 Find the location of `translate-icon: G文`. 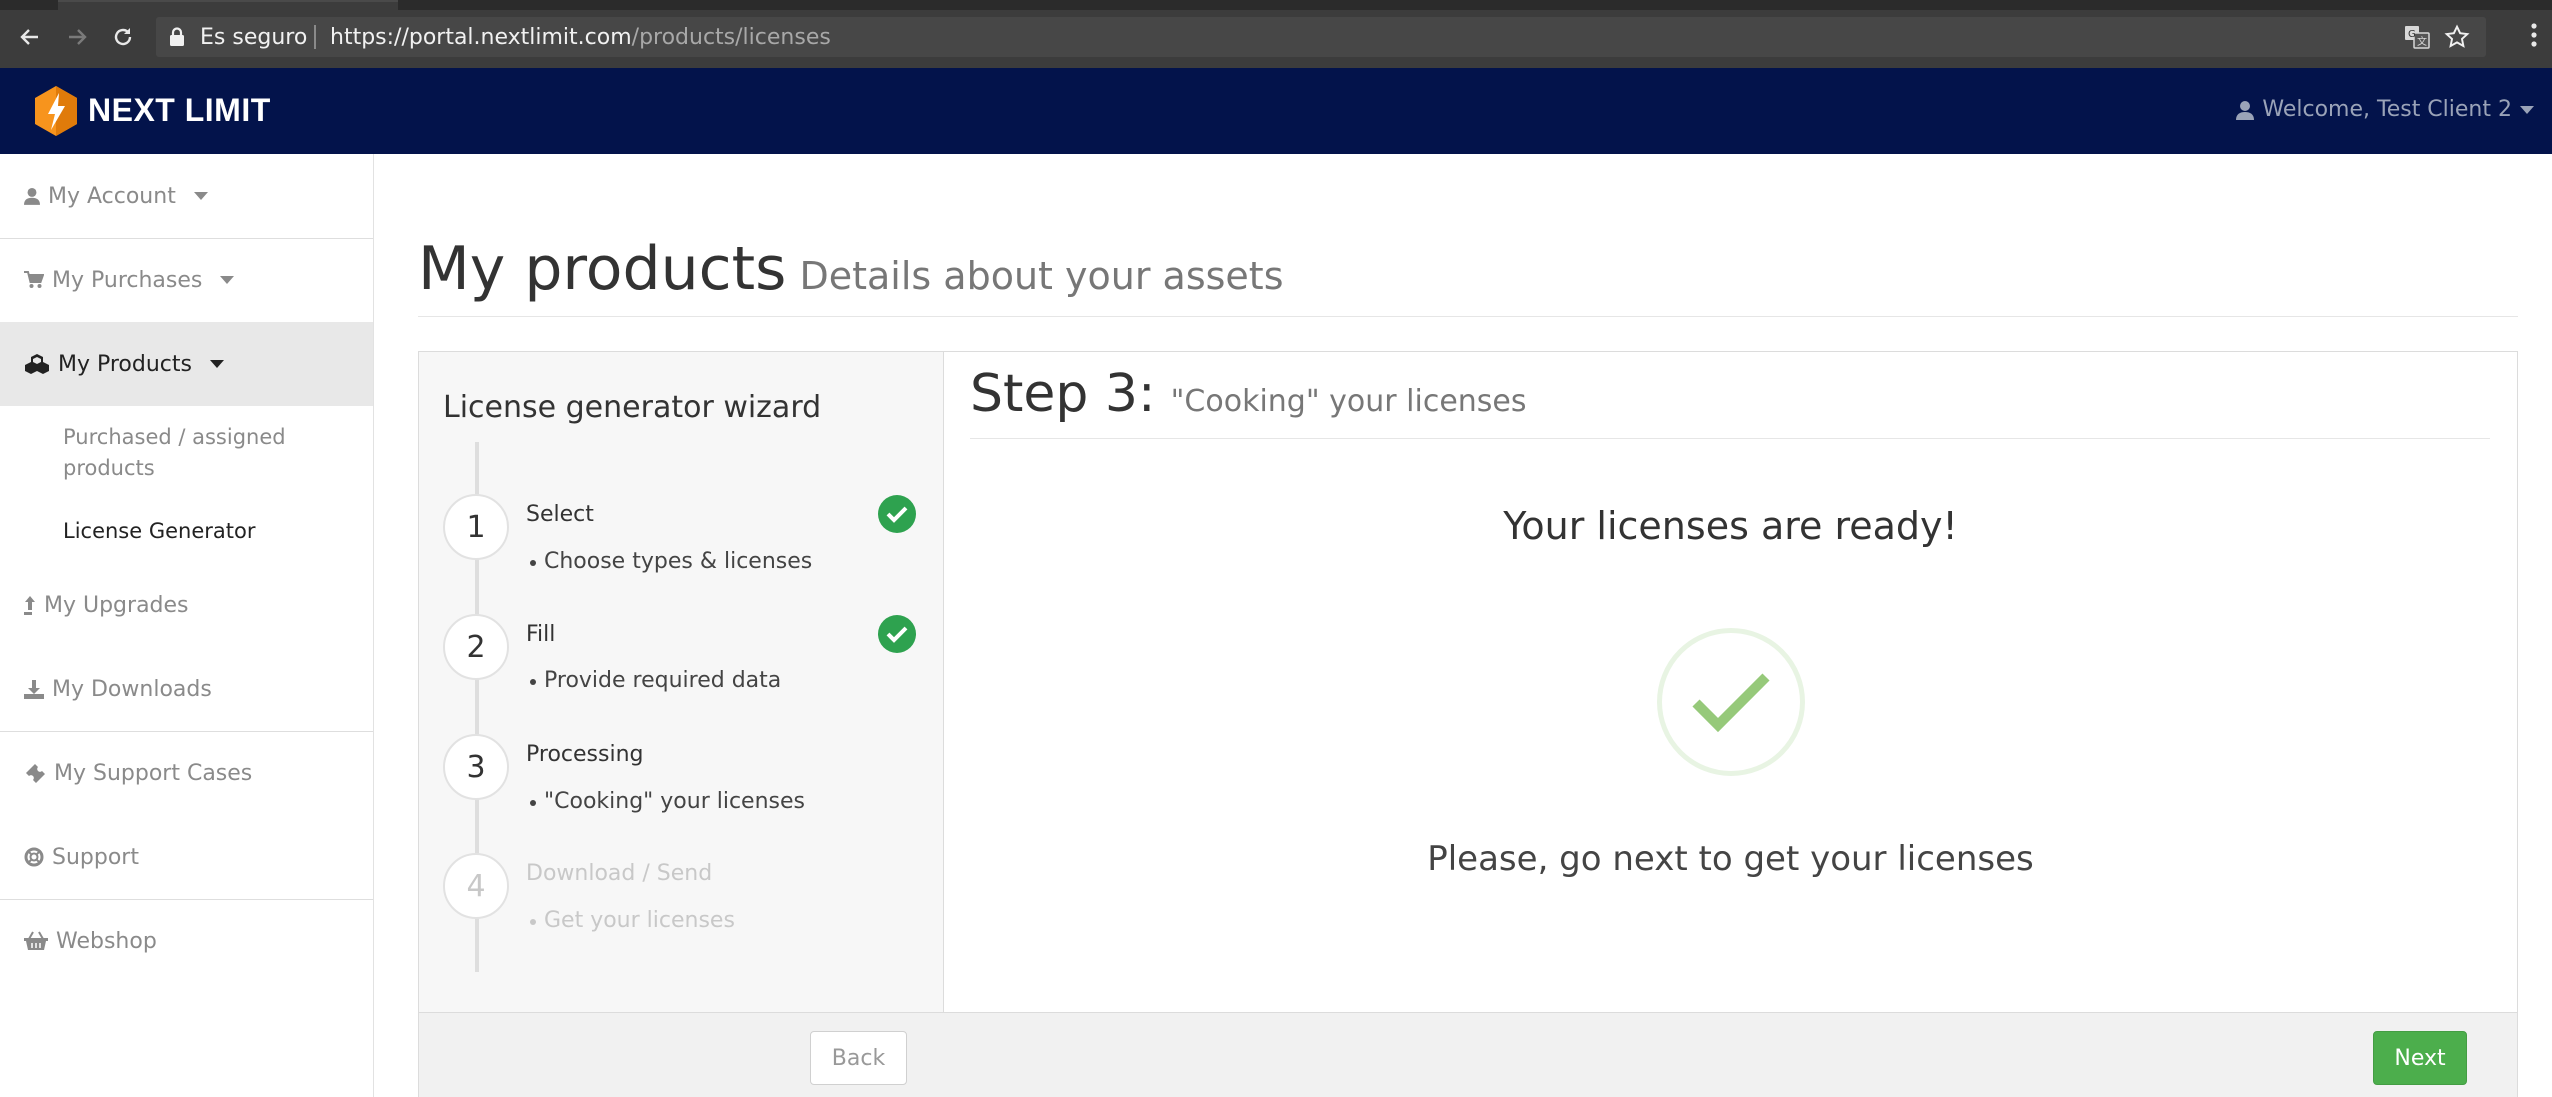

translate-icon: G文 is located at coordinates (2417, 39).